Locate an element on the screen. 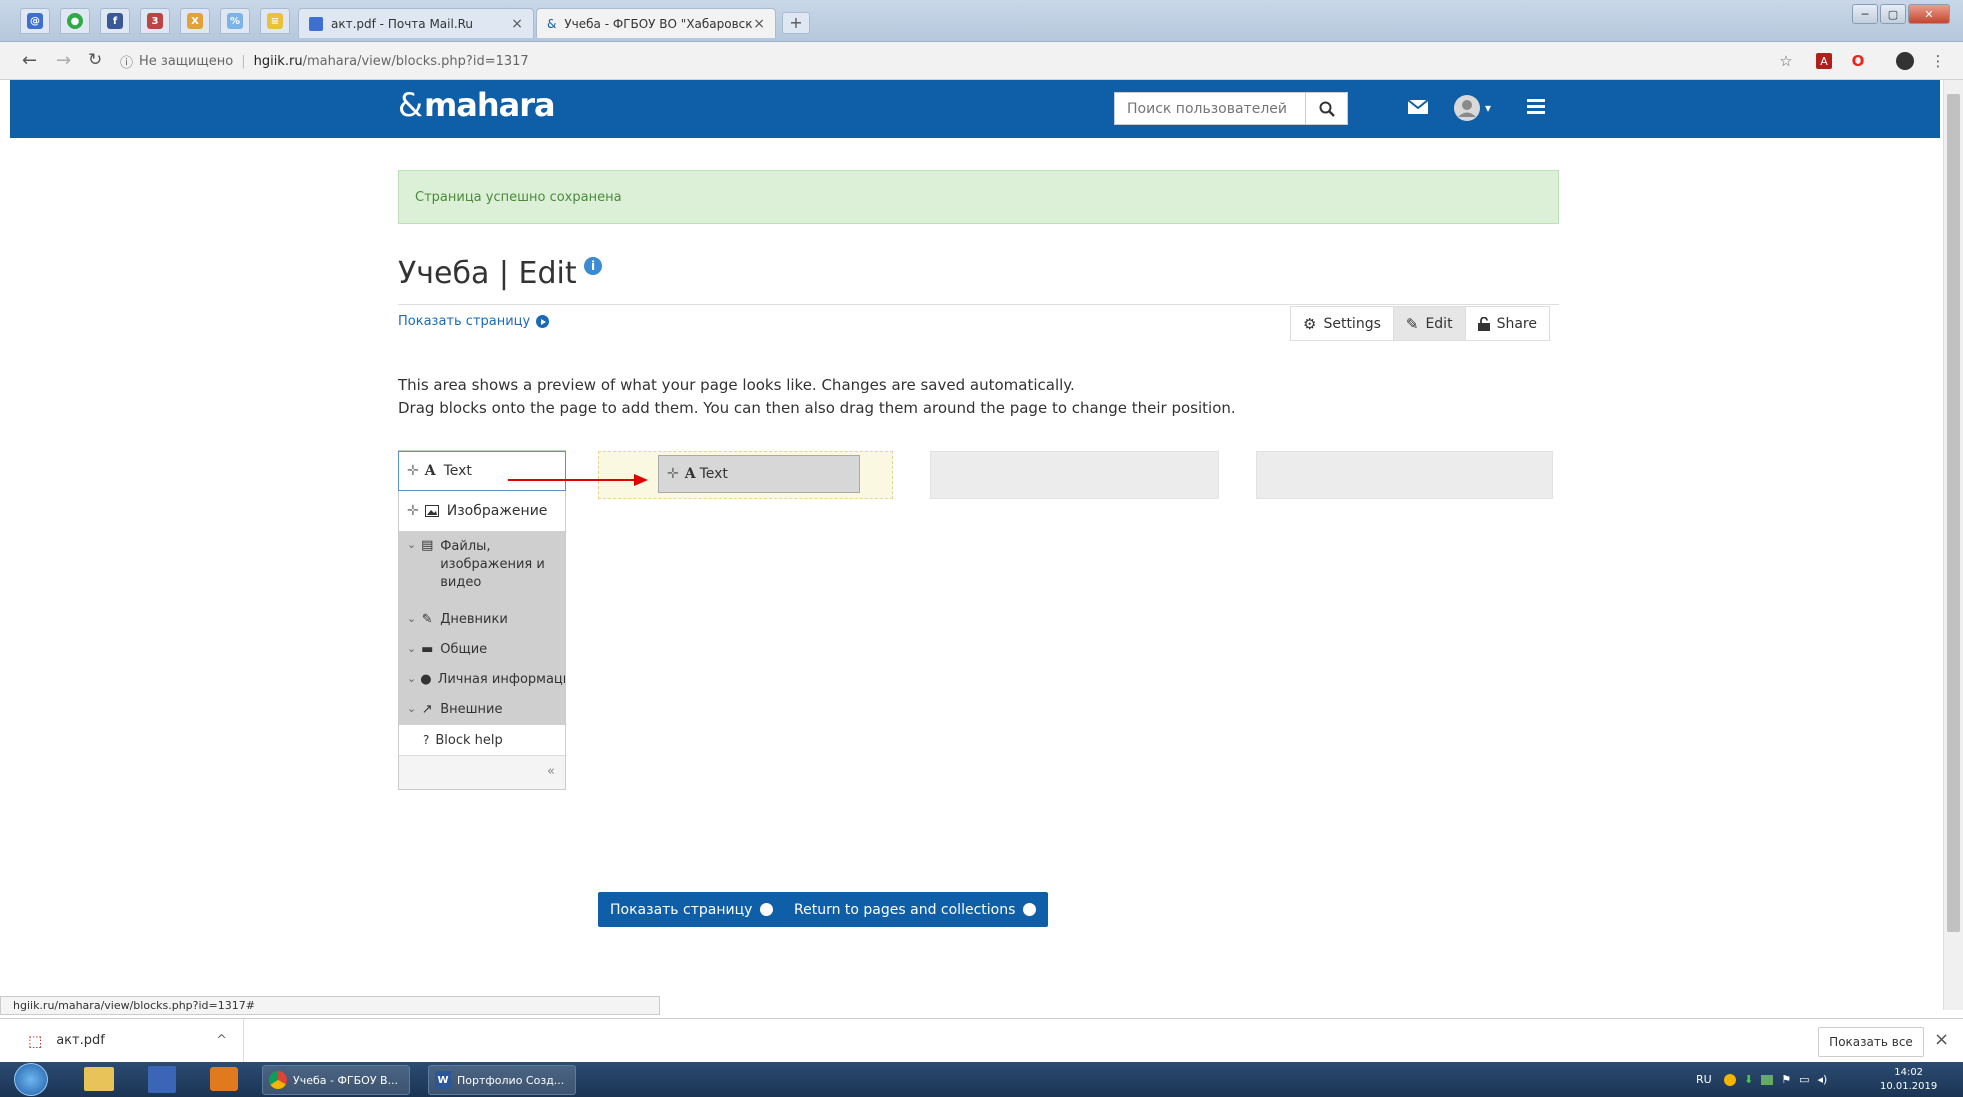 This screenshot has width=1963, height=1097. search-icon is located at coordinates (1327, 109).